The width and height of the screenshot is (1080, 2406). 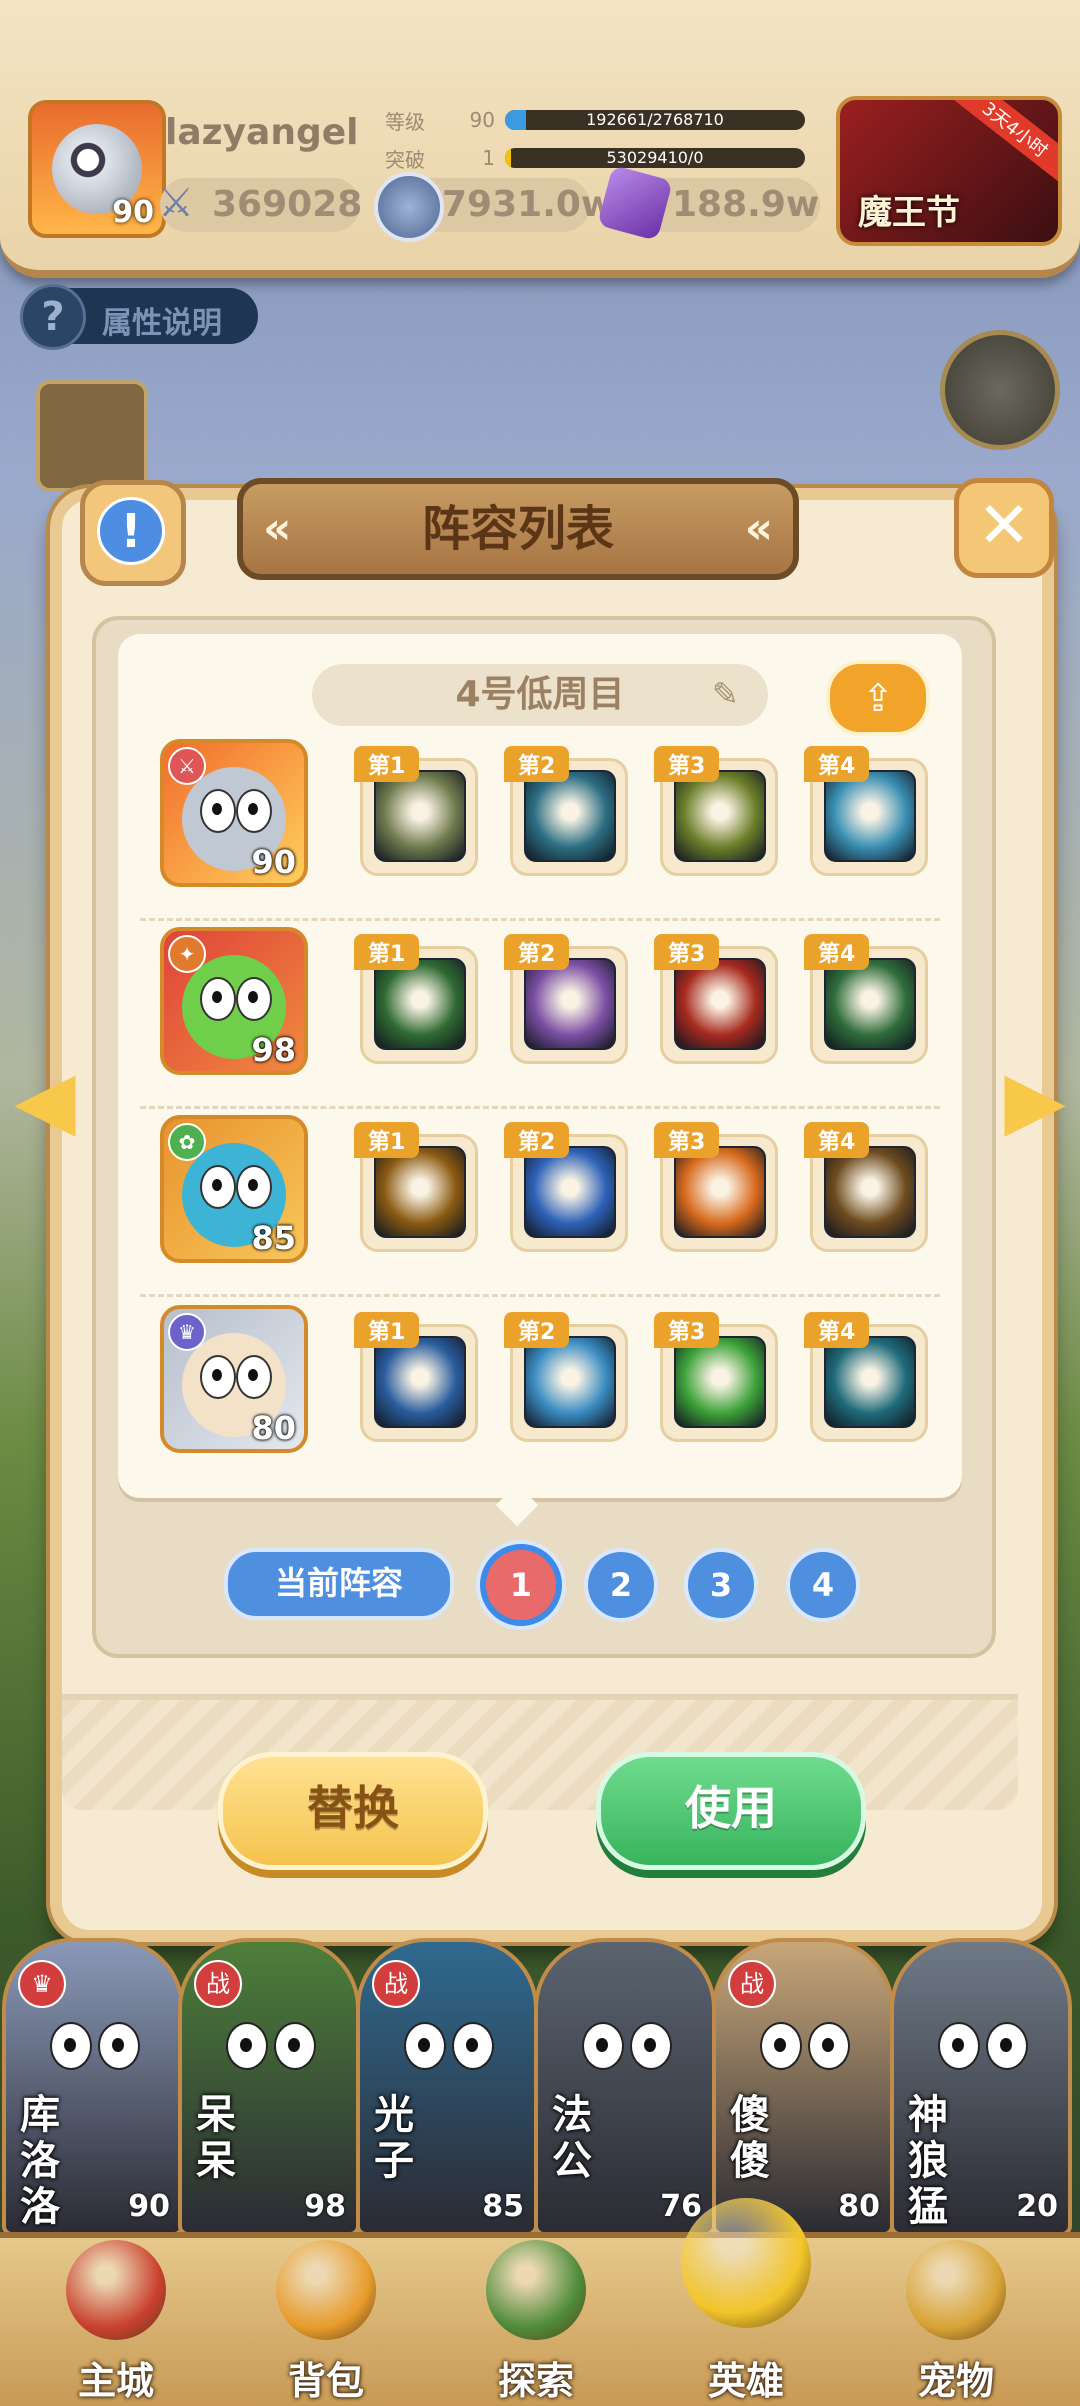 What do you see at coordinates (625, 2087) in the screenshot?
I see `hero-card: 法公 76` at bounding box center [625, 2087].